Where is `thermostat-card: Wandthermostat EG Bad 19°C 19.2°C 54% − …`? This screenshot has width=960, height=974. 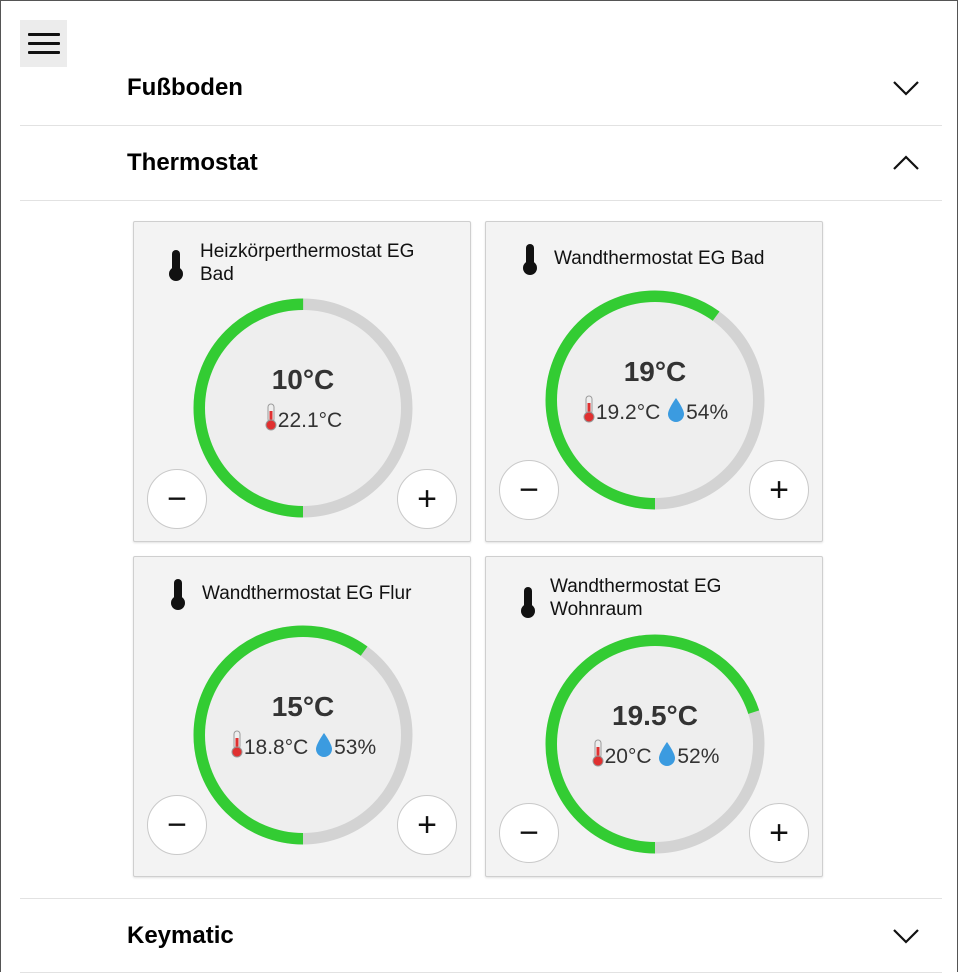
thermostat-card: Wandthermostat EG Bad 19°C 19.2°C 54% − … is located at coordinates (654, 381).